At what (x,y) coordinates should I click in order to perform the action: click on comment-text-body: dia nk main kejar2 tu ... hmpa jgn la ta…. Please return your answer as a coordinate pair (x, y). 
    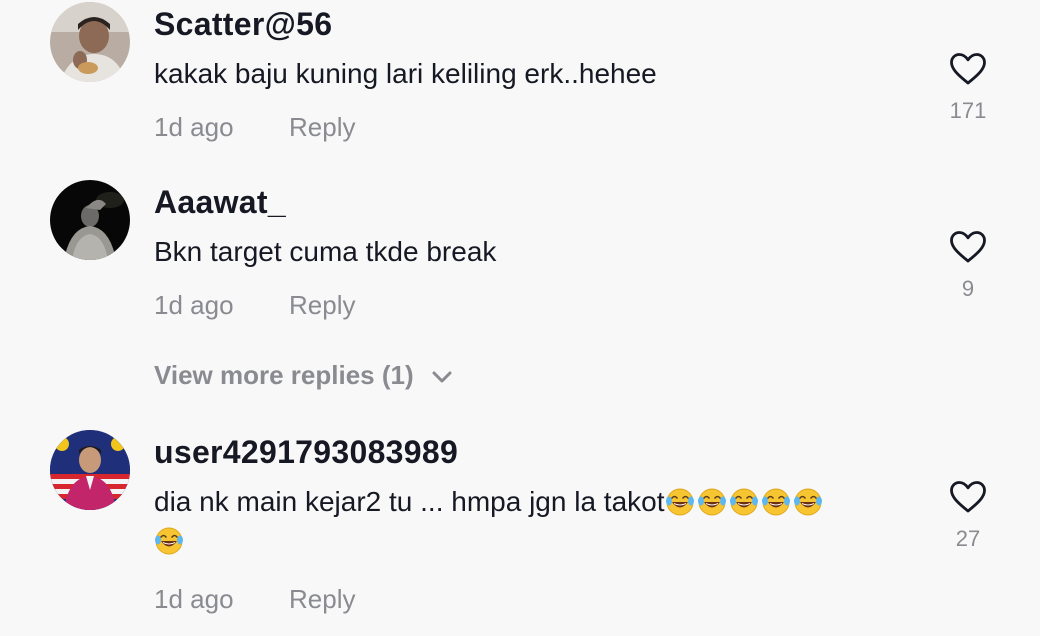
    Looking at the image, I should click on (409, 501).